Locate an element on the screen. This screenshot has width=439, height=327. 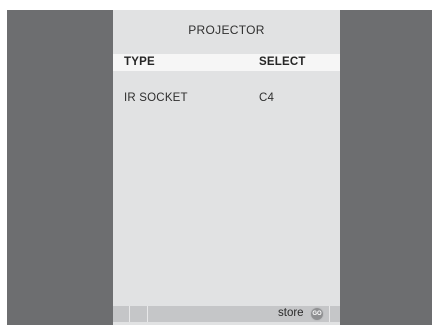
row-select-value: C4 is located at coordinates (266, 98).